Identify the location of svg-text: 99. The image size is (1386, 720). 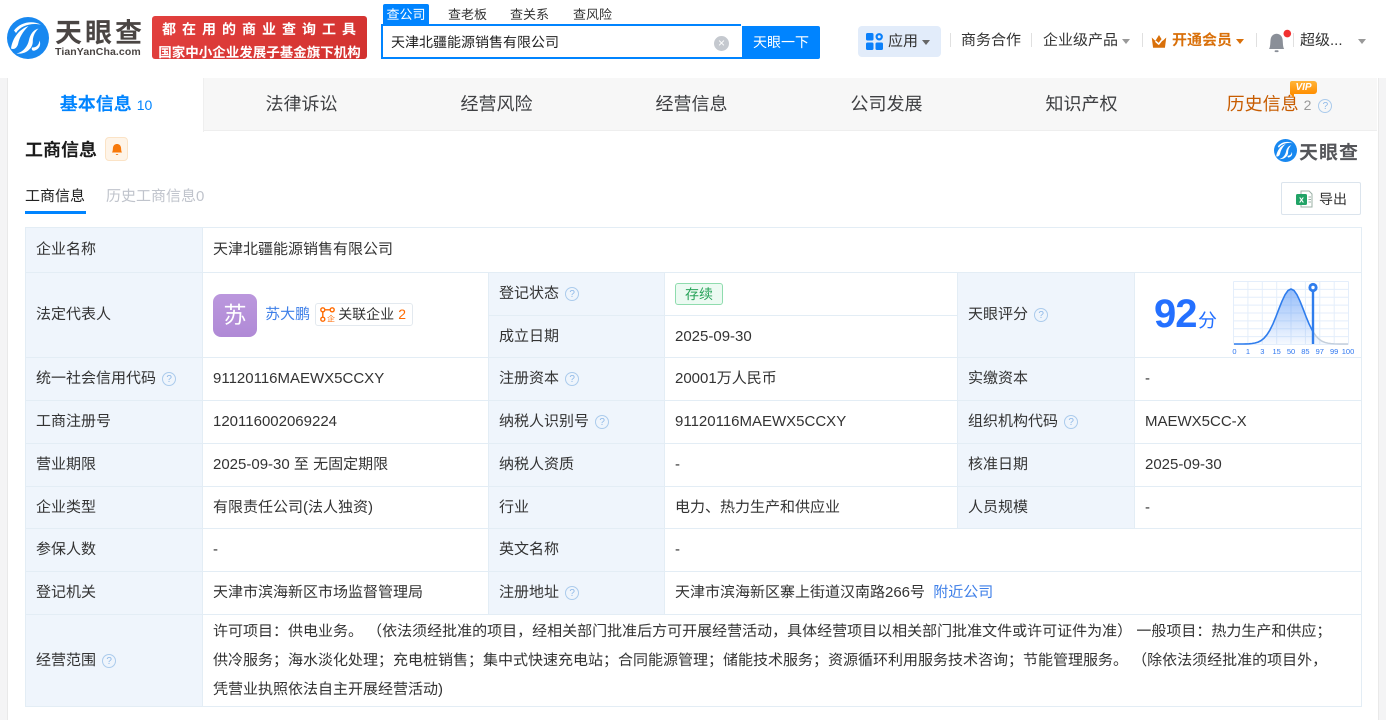
(1334, 351).